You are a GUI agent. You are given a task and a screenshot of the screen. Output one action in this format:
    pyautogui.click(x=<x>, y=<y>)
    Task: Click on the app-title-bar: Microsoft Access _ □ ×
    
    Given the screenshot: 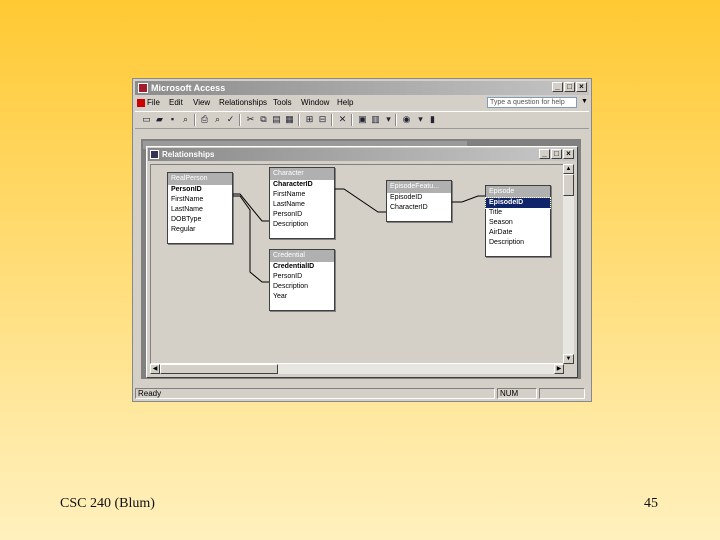 What is the action you would take?
    pyautogui.click(x=362, y=88)
    